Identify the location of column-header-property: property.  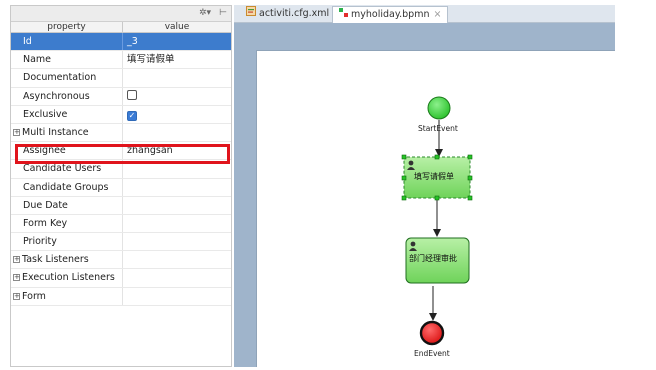
(67, 27).